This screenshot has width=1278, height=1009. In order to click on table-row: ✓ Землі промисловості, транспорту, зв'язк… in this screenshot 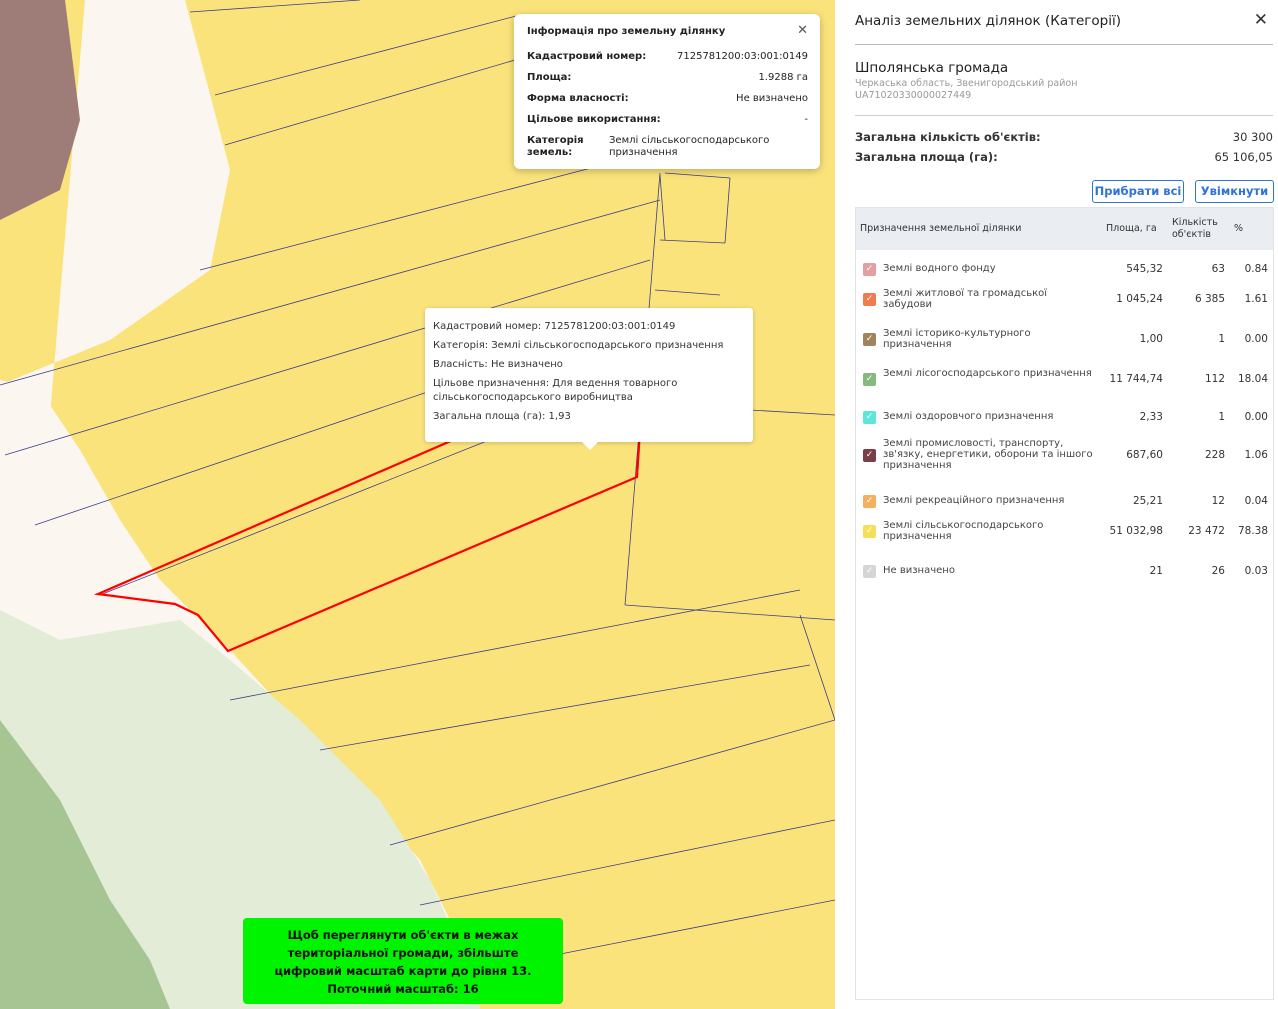, I will do `click(1065, 453)`.